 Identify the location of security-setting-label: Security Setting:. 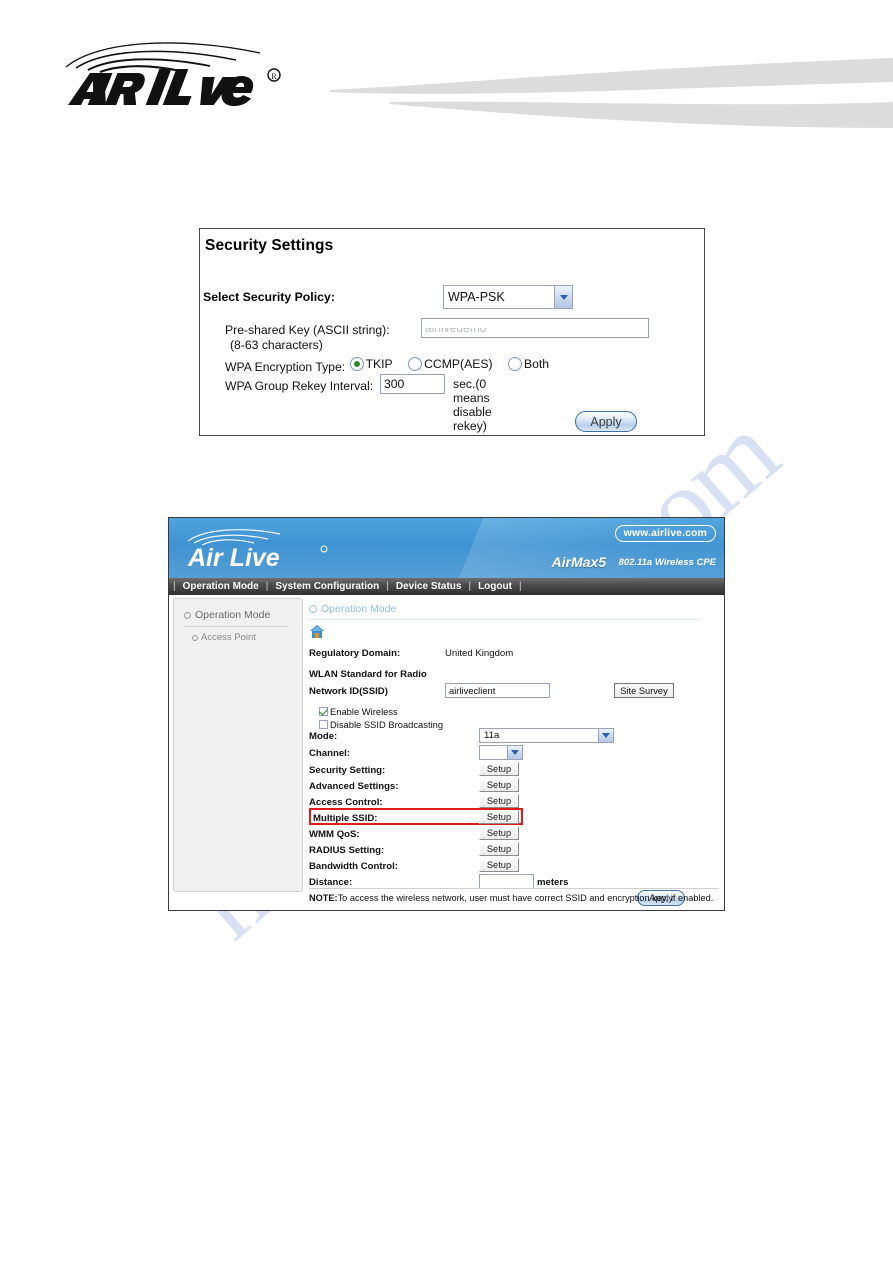
(347, 770).